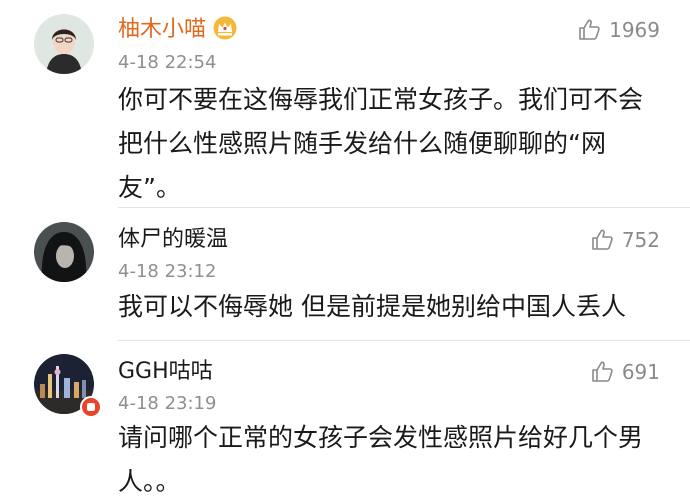 The height and width of the screenshot is (504, 690). What do you see at coordinates (173, 240) in the screenshot?
I see `username: 体尸的暖温` at bounding box center [173, 240].